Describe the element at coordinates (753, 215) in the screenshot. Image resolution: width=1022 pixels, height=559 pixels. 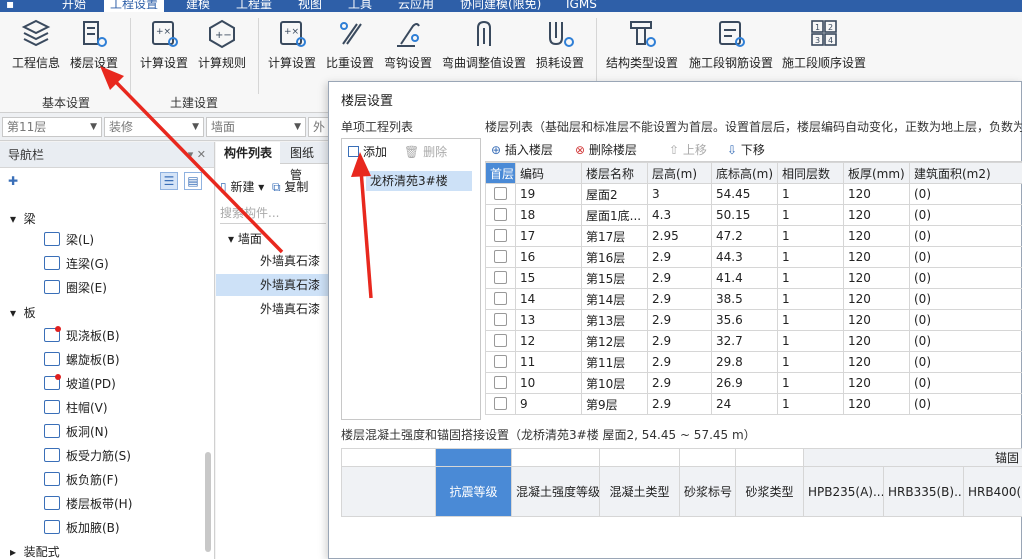
I see `floor-row: 18 屋面1底... 4.3 50.15 1 120 (0)` at that location.